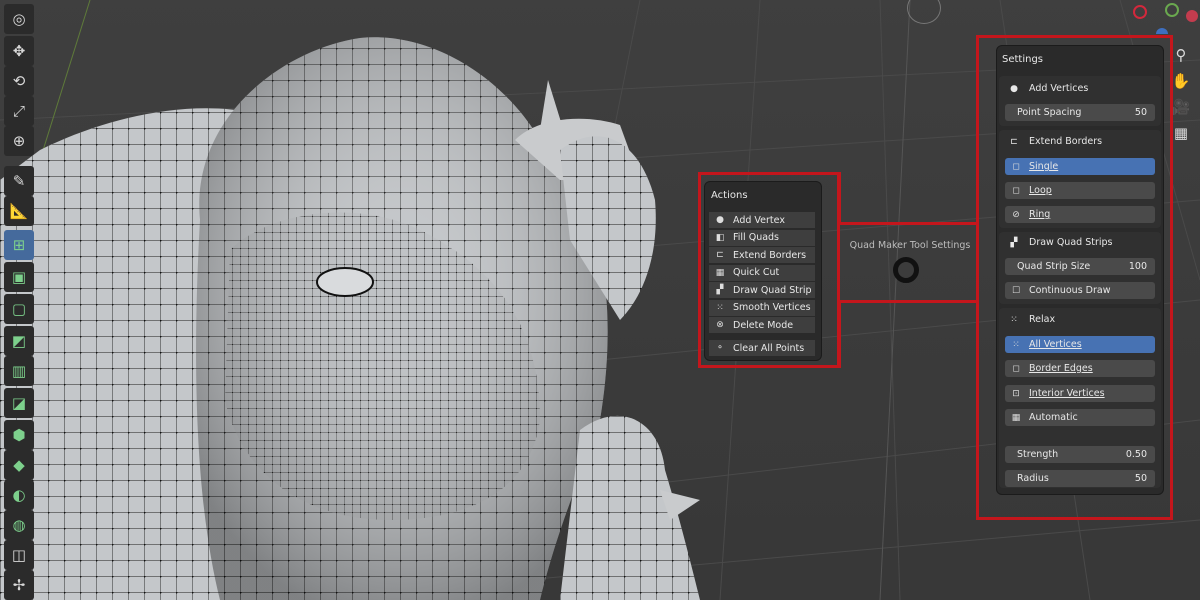 This screenshot has height=600, width=1200. I want to click on clear-all-points-button: ⚬ Clear All Points, so click(762, 348).